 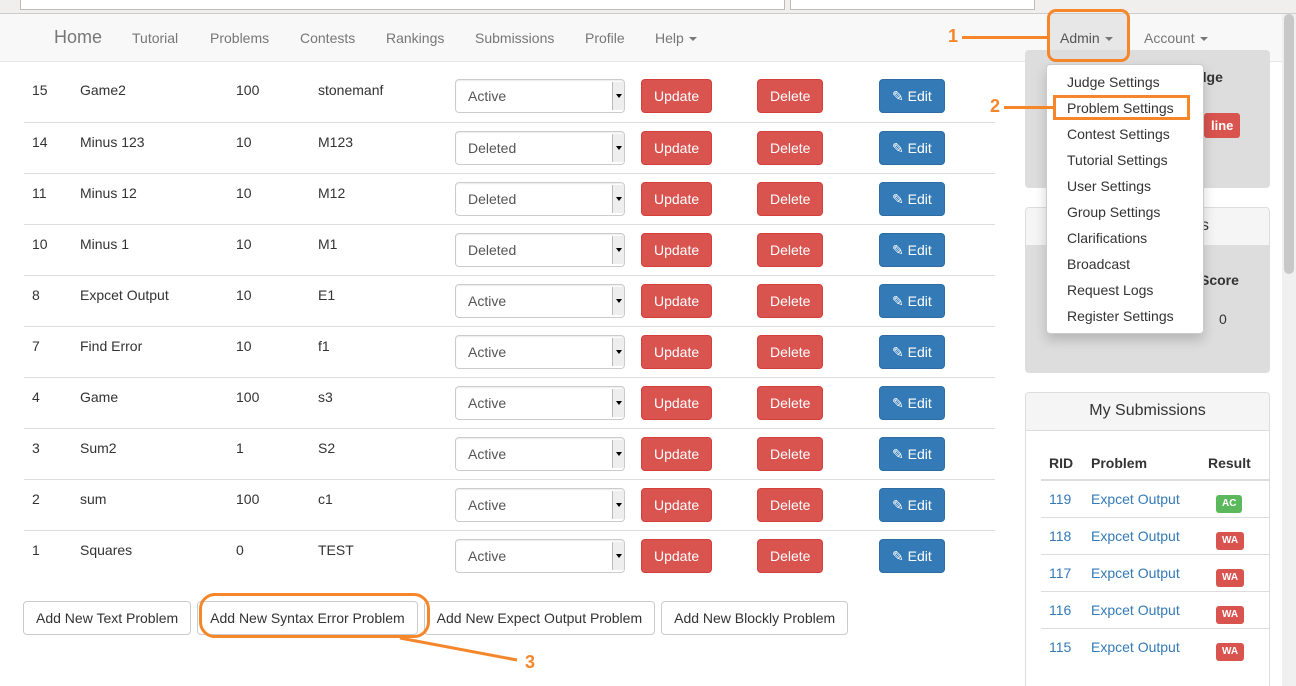 I want to click on annotation-line, so click(x=458, y=649).